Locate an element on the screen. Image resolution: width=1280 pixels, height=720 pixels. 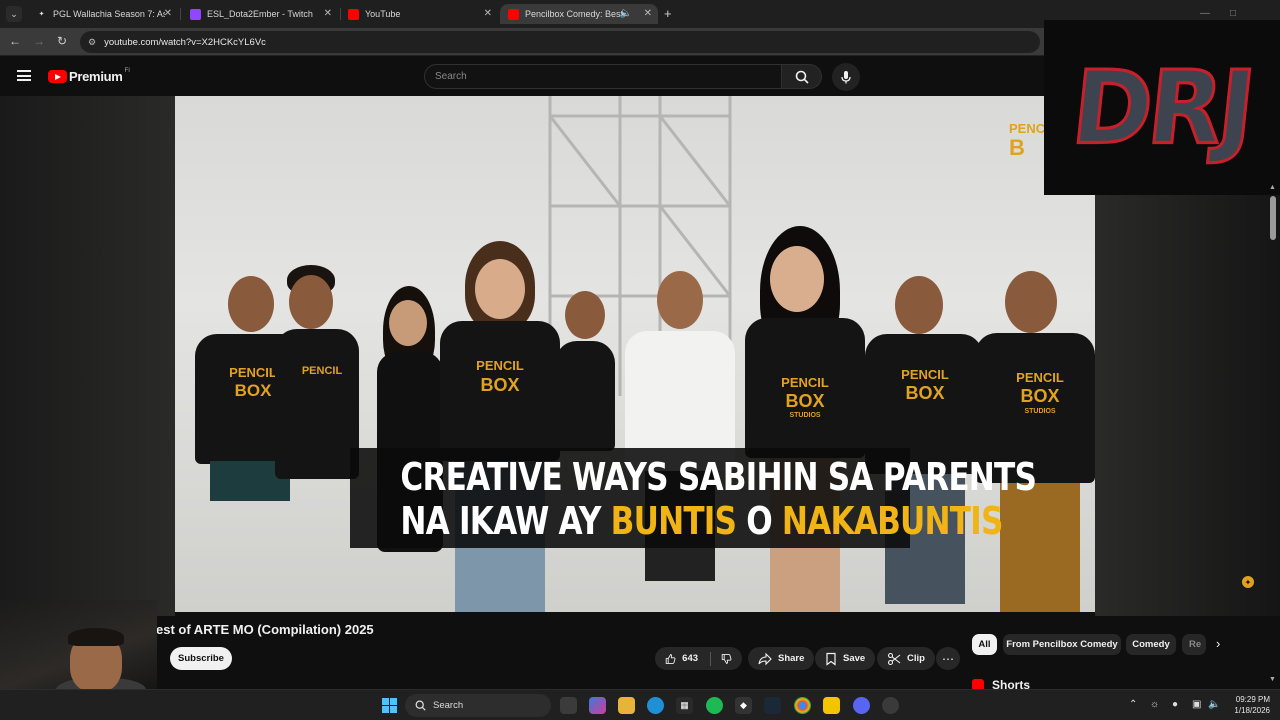
windows-taskbar: Search ▦ ◆ ⌃ ☼ ● ▣ 🔈 09:29 PM 1/18/2026 is located at coordinates (640, 704).